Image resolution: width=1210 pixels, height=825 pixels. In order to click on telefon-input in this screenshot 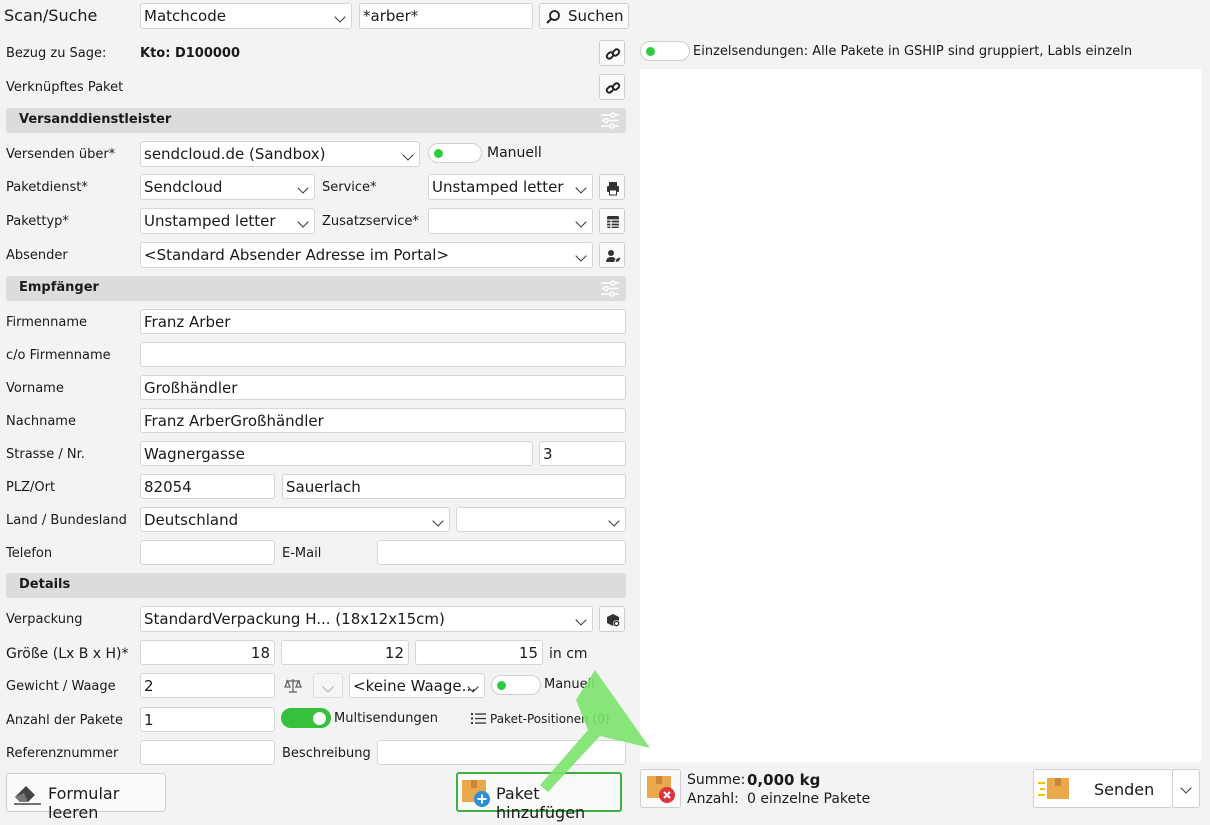, I will do `click(207, 552)`.